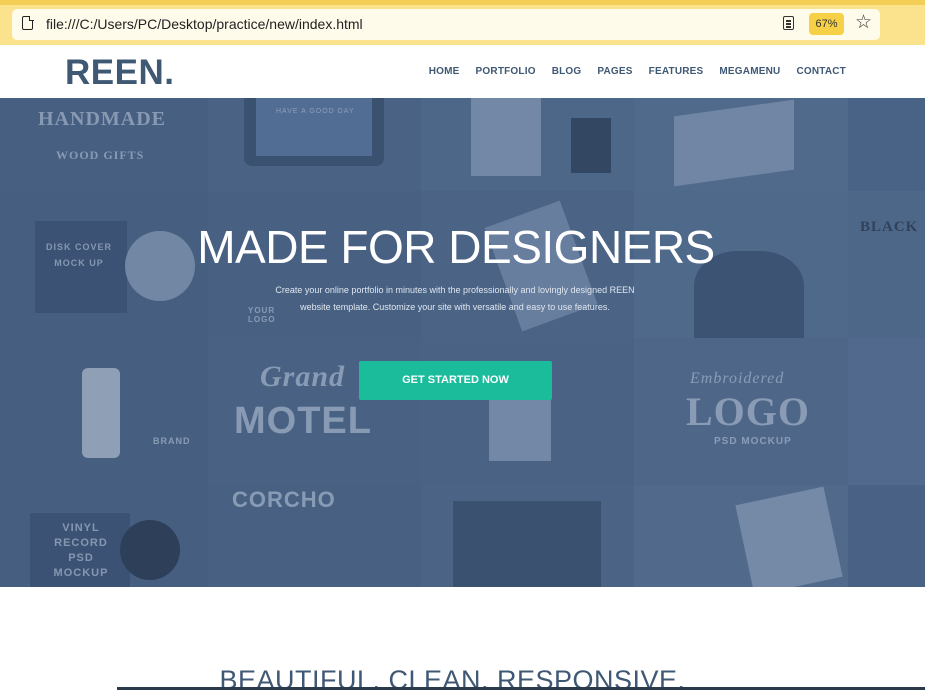 Image resolution: width=925 pixels, height=696 pixels. Describe the element at coordinates (567, 71) in the screenshot. I see `nav-blog: BLOG` at that location.